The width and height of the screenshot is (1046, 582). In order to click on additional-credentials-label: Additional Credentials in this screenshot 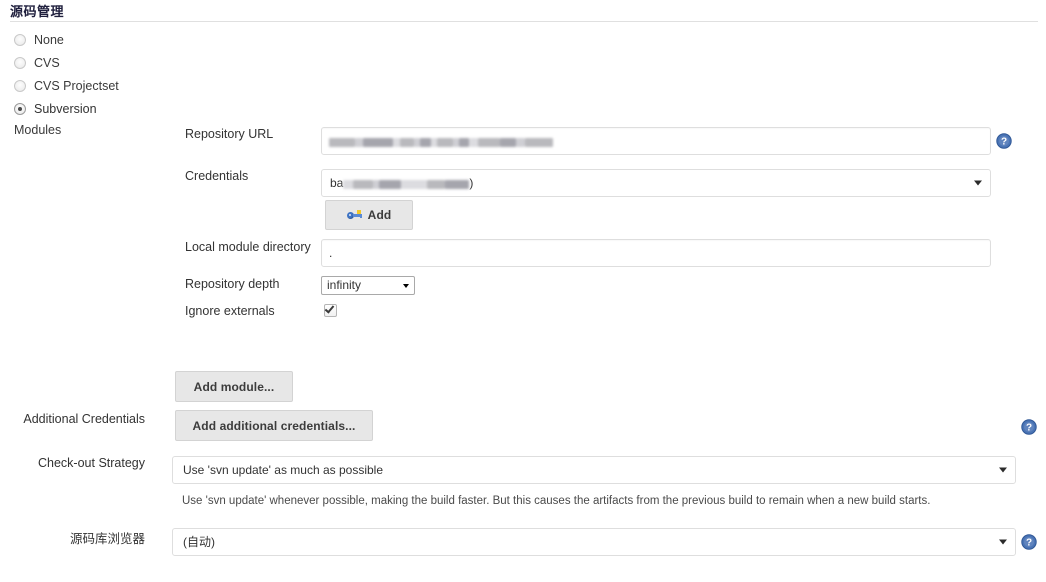, I will do `click(84, 419)`.